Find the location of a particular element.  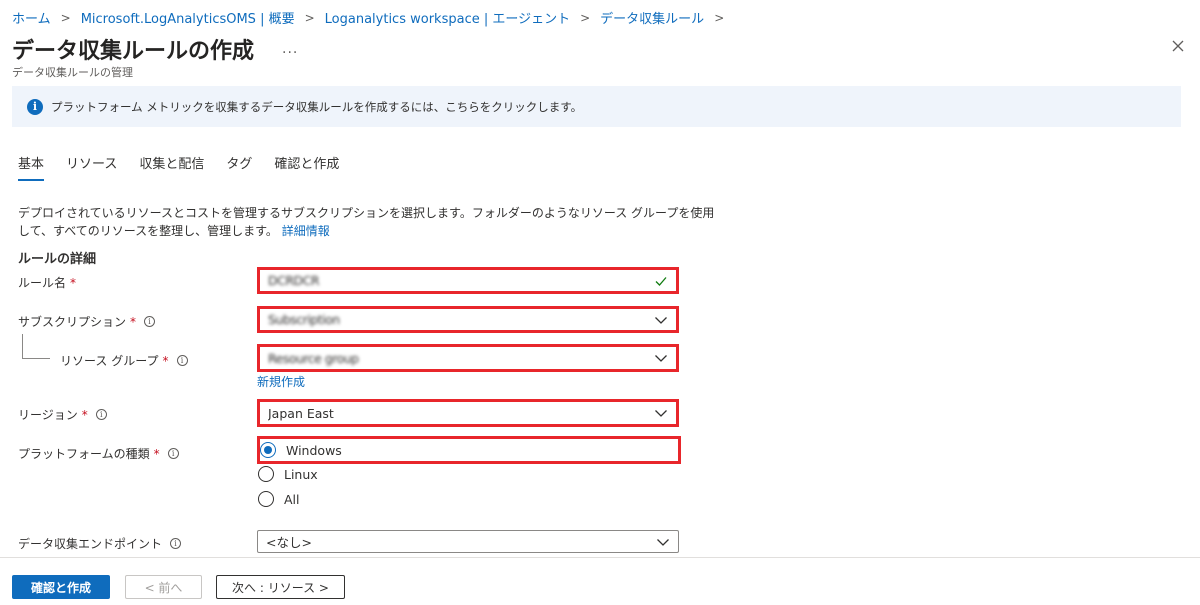

rule-name-label: ルール名 * is located at coordinates (47, 282).